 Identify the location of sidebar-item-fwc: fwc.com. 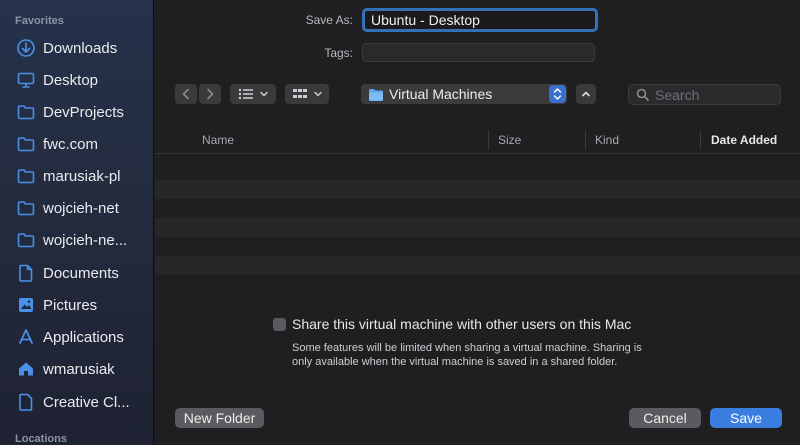
(76, 144).